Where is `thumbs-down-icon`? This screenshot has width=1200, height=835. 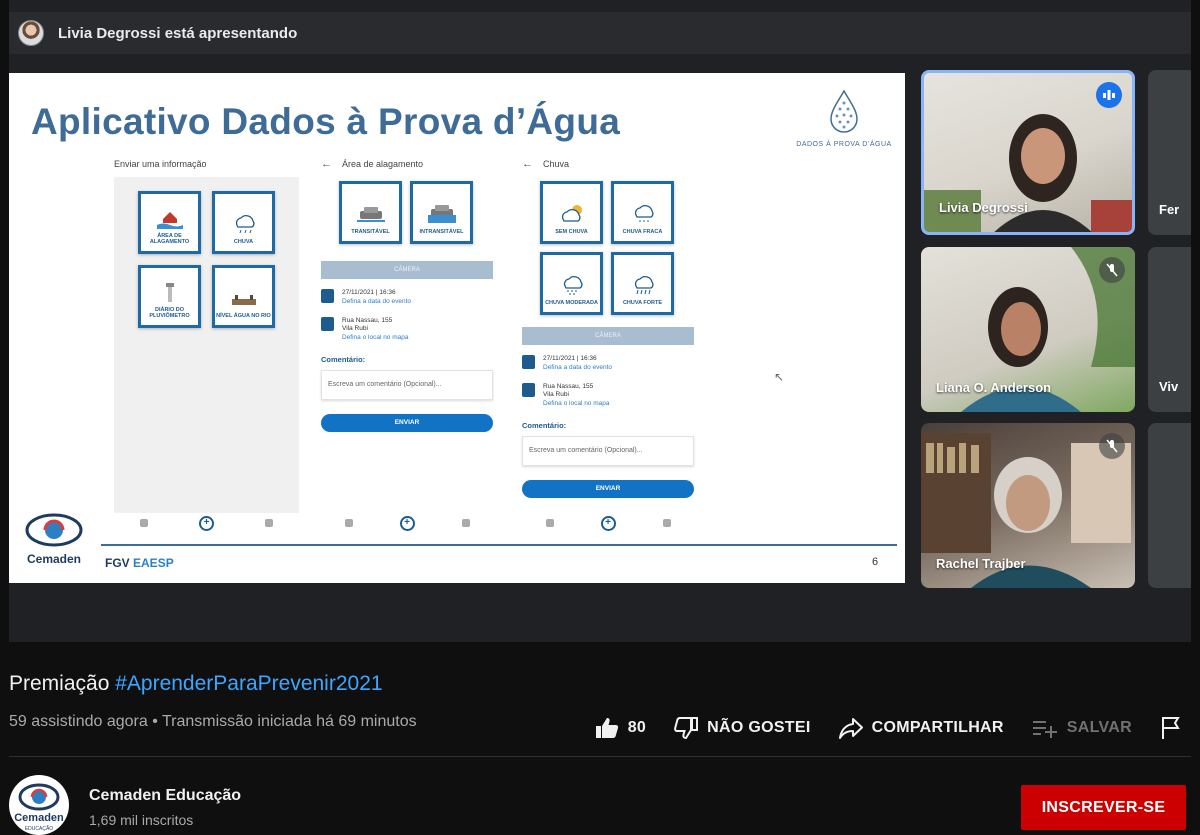 thumbs-down-icon is located at coordinates (686, 728).